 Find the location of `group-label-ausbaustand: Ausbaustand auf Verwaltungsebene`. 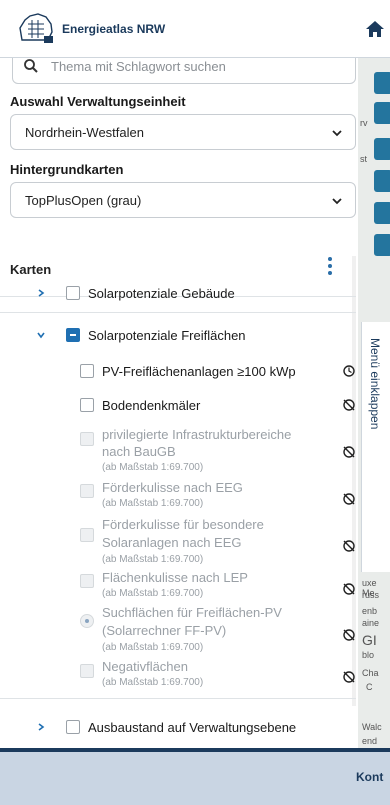

group-label-ausbaustand: Ausbaustand auf Verwaltungsebene is located at coordinates (192, 727).